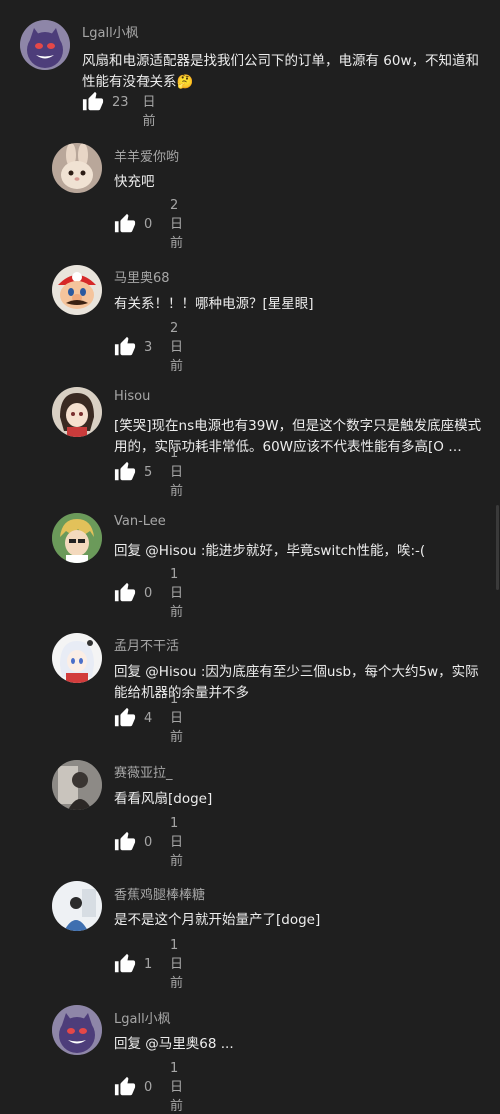 The height and width of the screenshot is (1114, 500). I want to click on like-button: 3, so click(135, 347).